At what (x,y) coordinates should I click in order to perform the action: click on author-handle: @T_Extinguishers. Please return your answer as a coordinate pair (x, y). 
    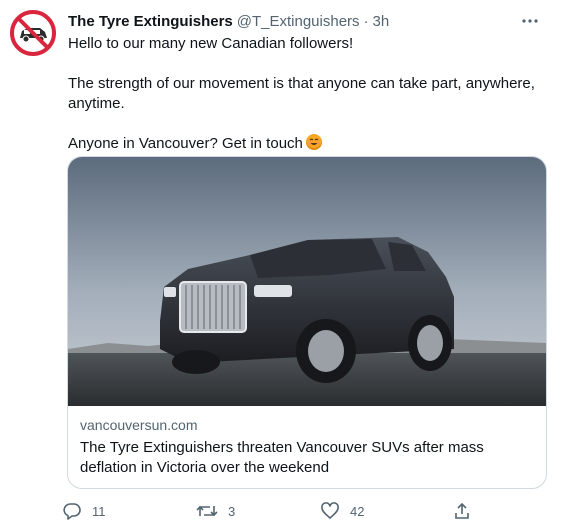
    Looking at the image, I should click on (298, 21).